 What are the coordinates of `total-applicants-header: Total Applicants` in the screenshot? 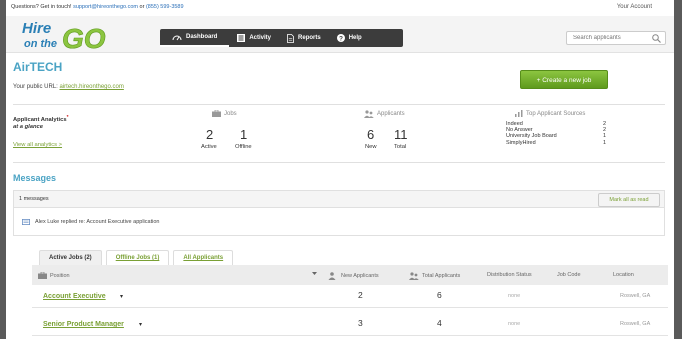 It's located at (434, 276).